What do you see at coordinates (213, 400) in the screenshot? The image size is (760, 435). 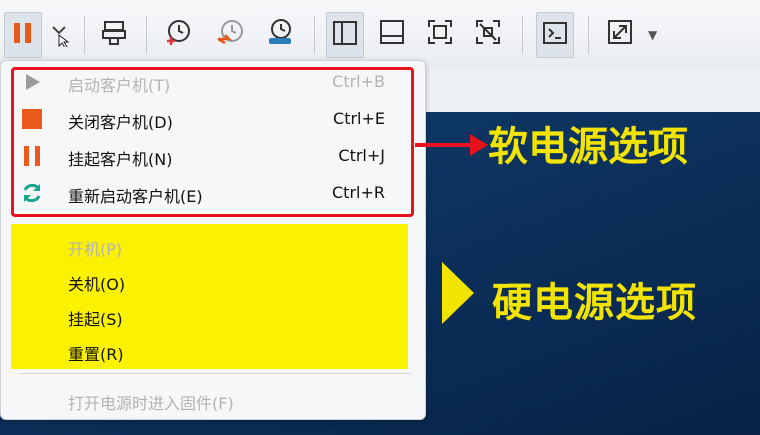 I see `menu-item-power-on-to-firmware: 打开电源时进入固件(F)` at bounding box center [213, 400].